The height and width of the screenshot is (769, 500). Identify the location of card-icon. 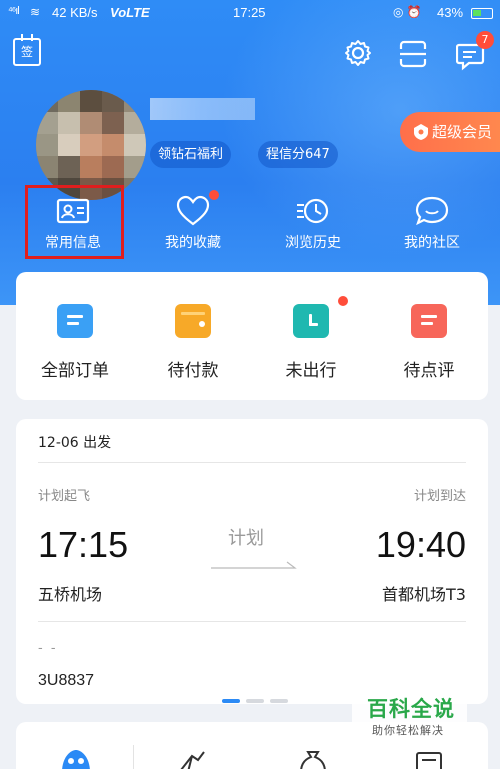
(429, 759).